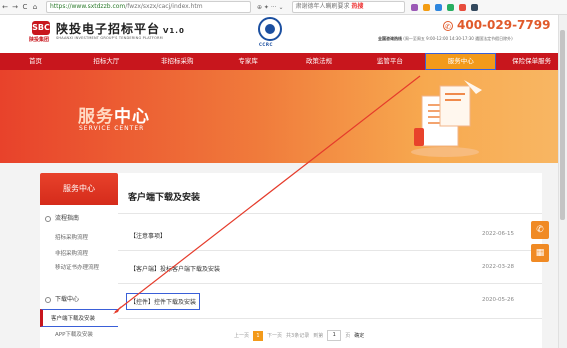 The image size is (567, 348). I want to click on sidebar-item-mobile-cert: 移动证书办理流程, so click(77, 267).